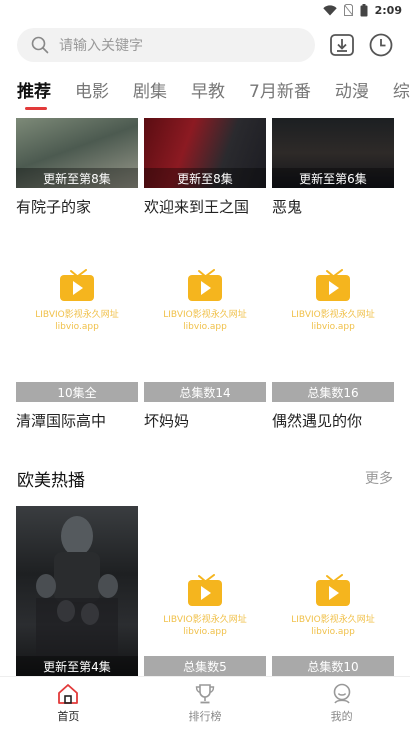 The width and height of the screenshot is (410, 730). What do you see at coordinates (205, 666) in the screenshot?
I see `episode-badge: 总集数5` at bounding box center [205, 666].